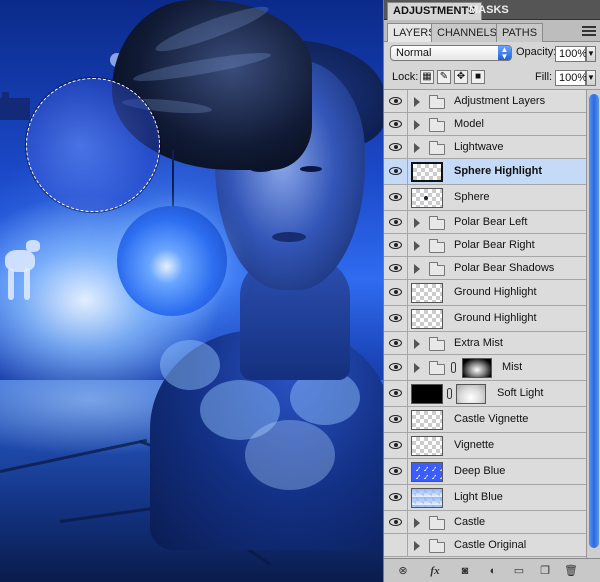 This screenshot has height=582, width=600. What do you see at coordinates (478, 497) in the screenshot?
I see `layer-name: Light Blue` at bounding box center [478, 497].